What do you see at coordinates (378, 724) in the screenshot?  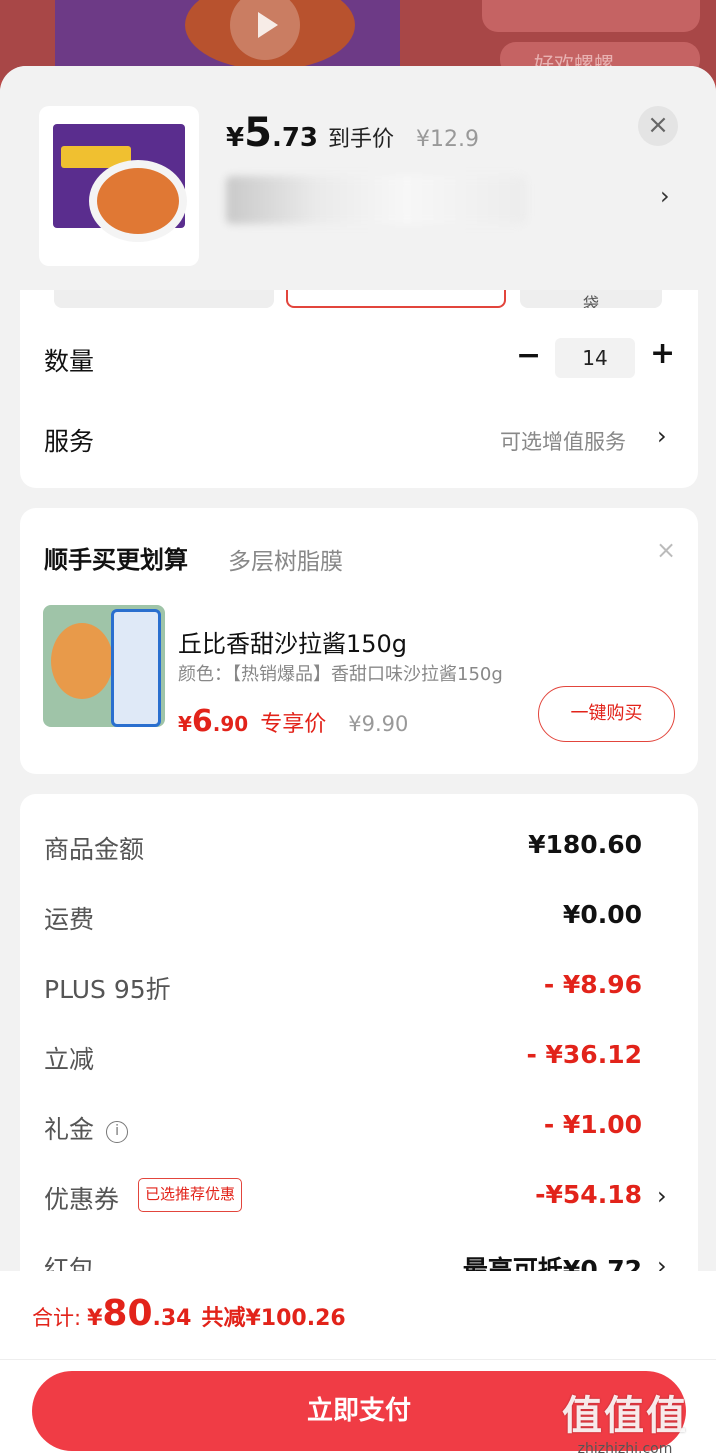 I see `addon-original-price: ¥9.90` at bounding box center [378, 724].